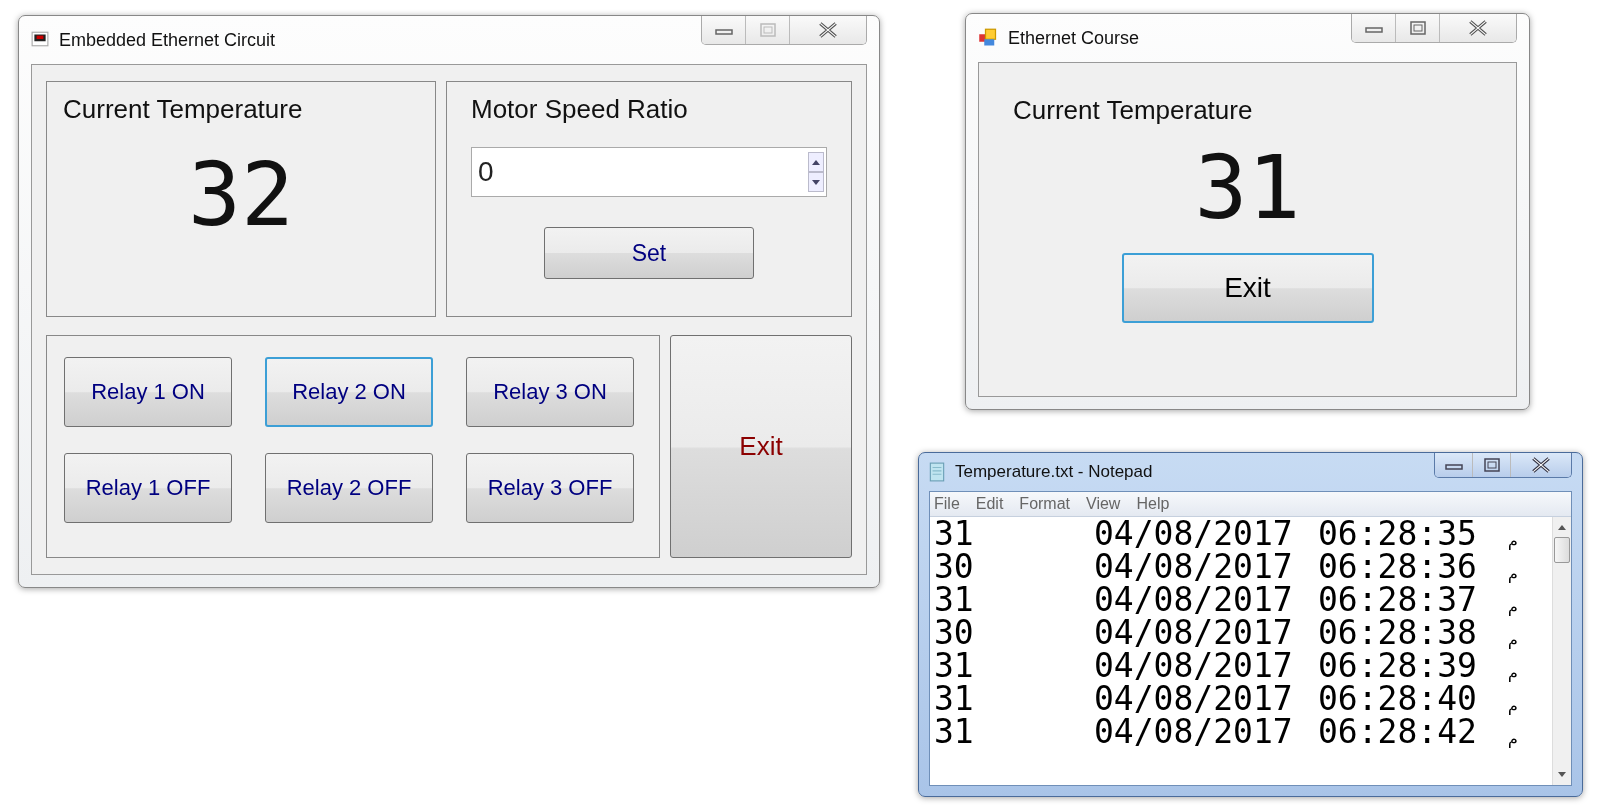 The height and width of the screenshot is (812, 1600). I want to click on window-title: Embedded Ethernet Circuit, so click(167, 40).